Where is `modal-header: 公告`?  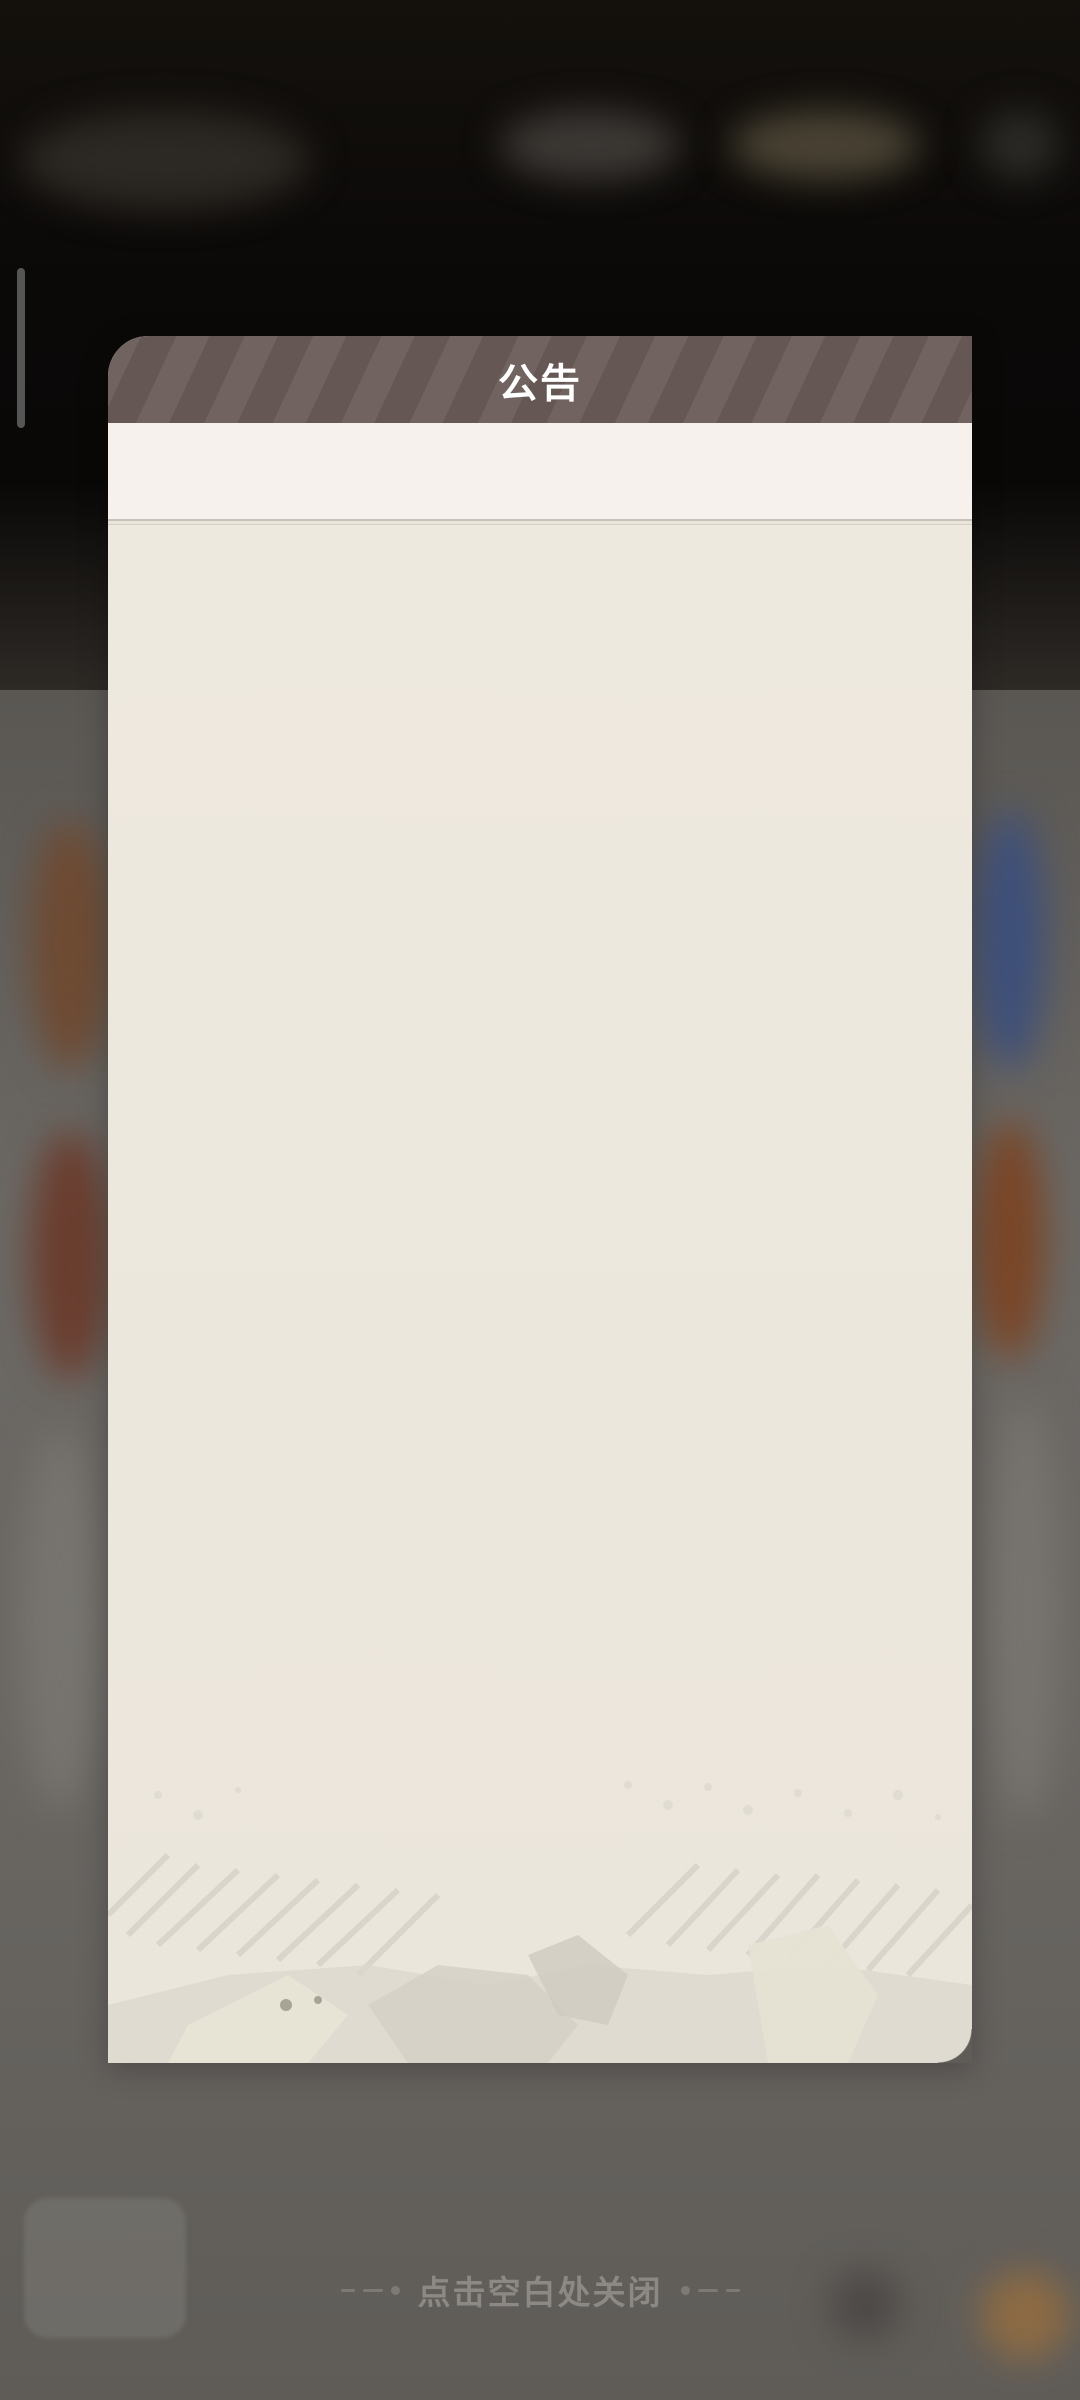 modal-header: 公告 is located at coordinates (540, 379).